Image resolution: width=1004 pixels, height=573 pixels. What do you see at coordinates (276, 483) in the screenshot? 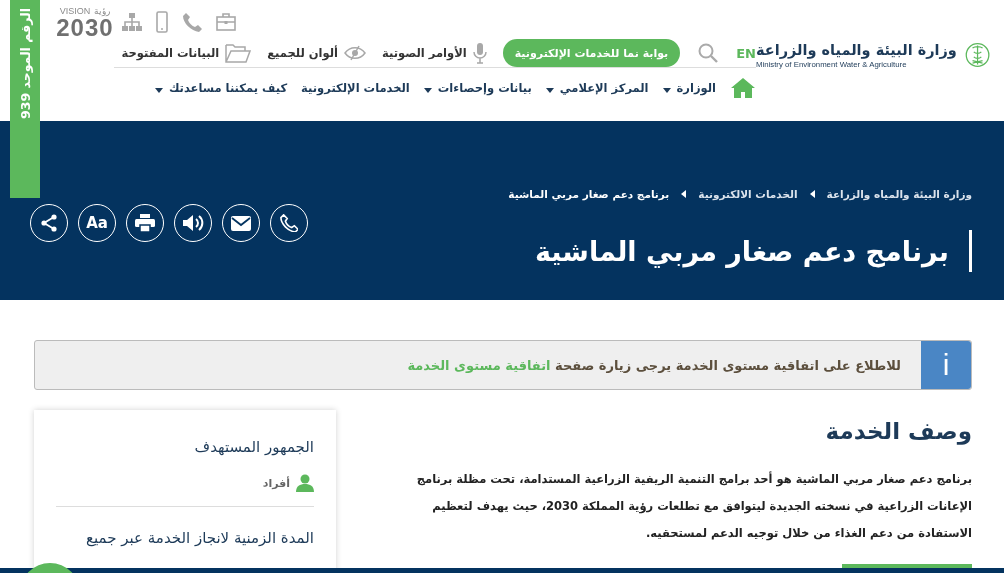
I see `audience-label: أفراد` at bounding box center [276, 483].